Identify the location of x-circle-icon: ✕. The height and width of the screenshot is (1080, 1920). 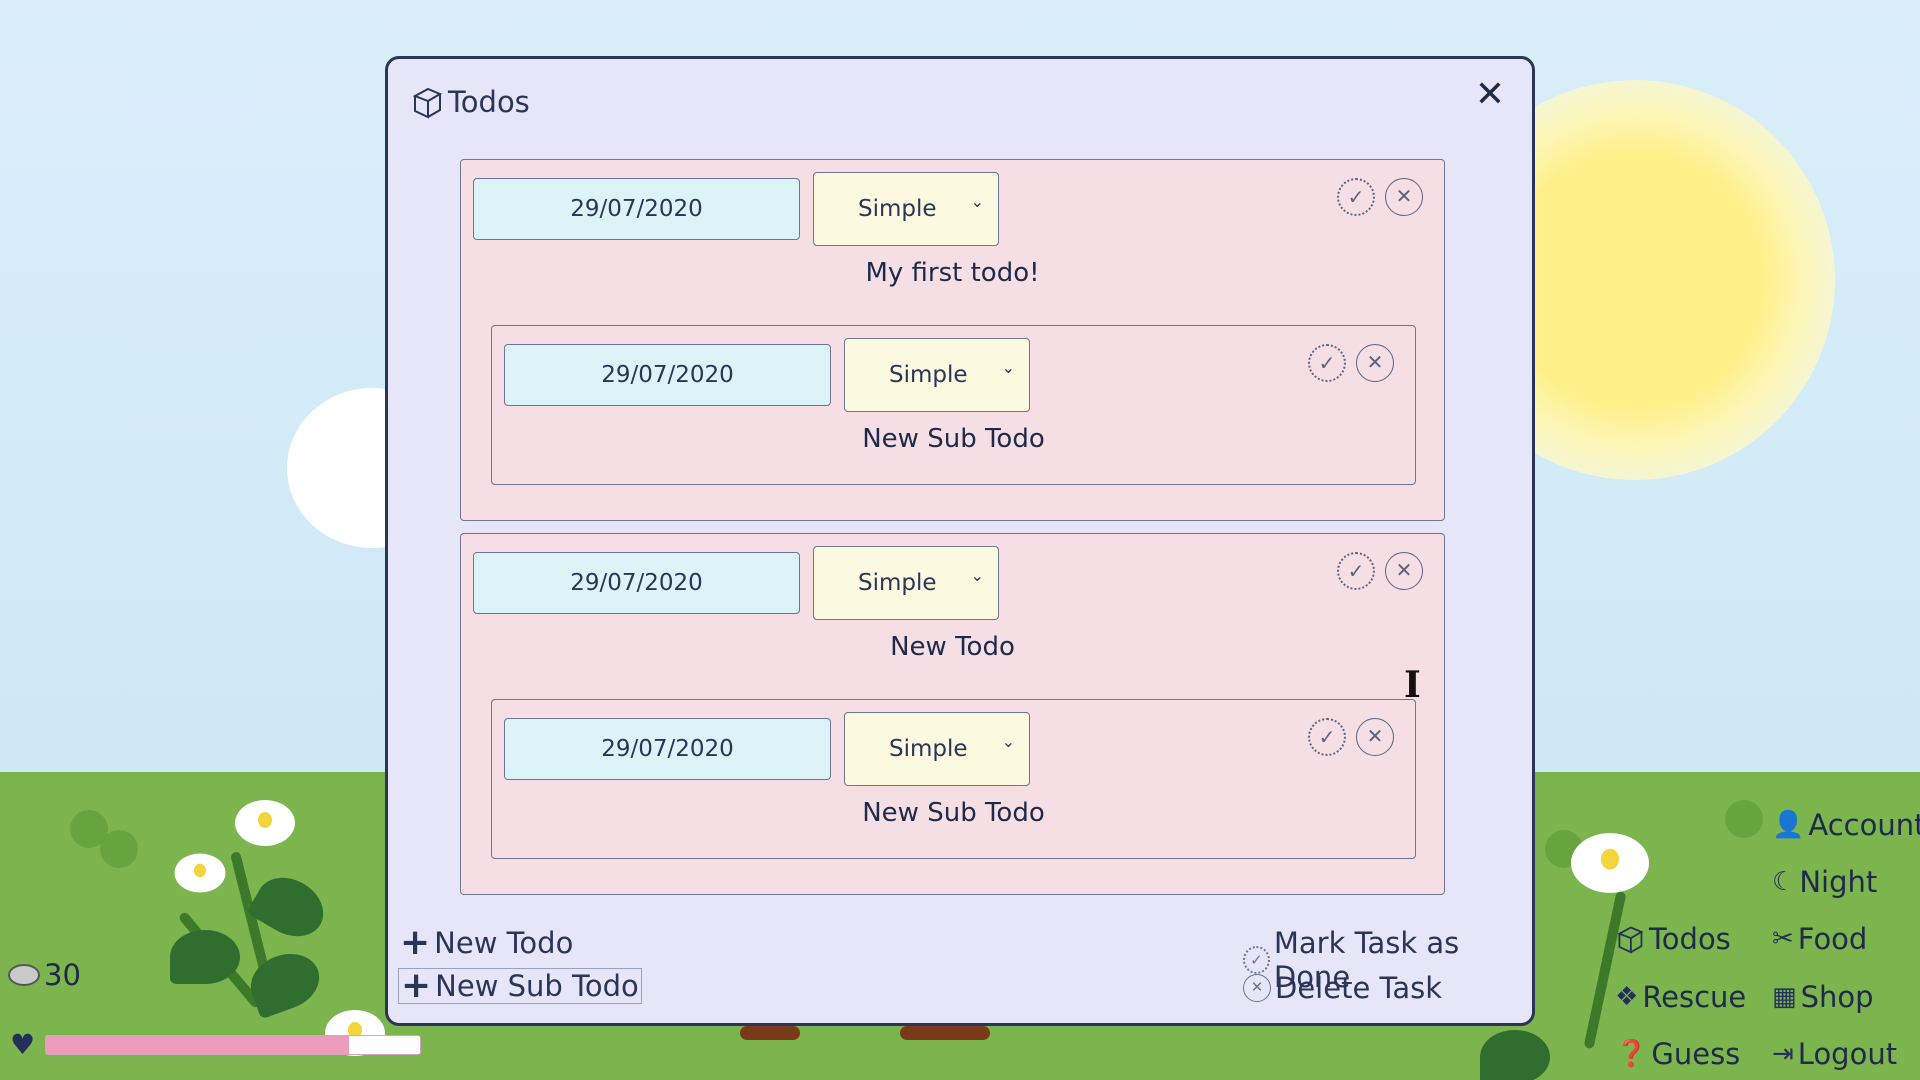
(1257, 988).